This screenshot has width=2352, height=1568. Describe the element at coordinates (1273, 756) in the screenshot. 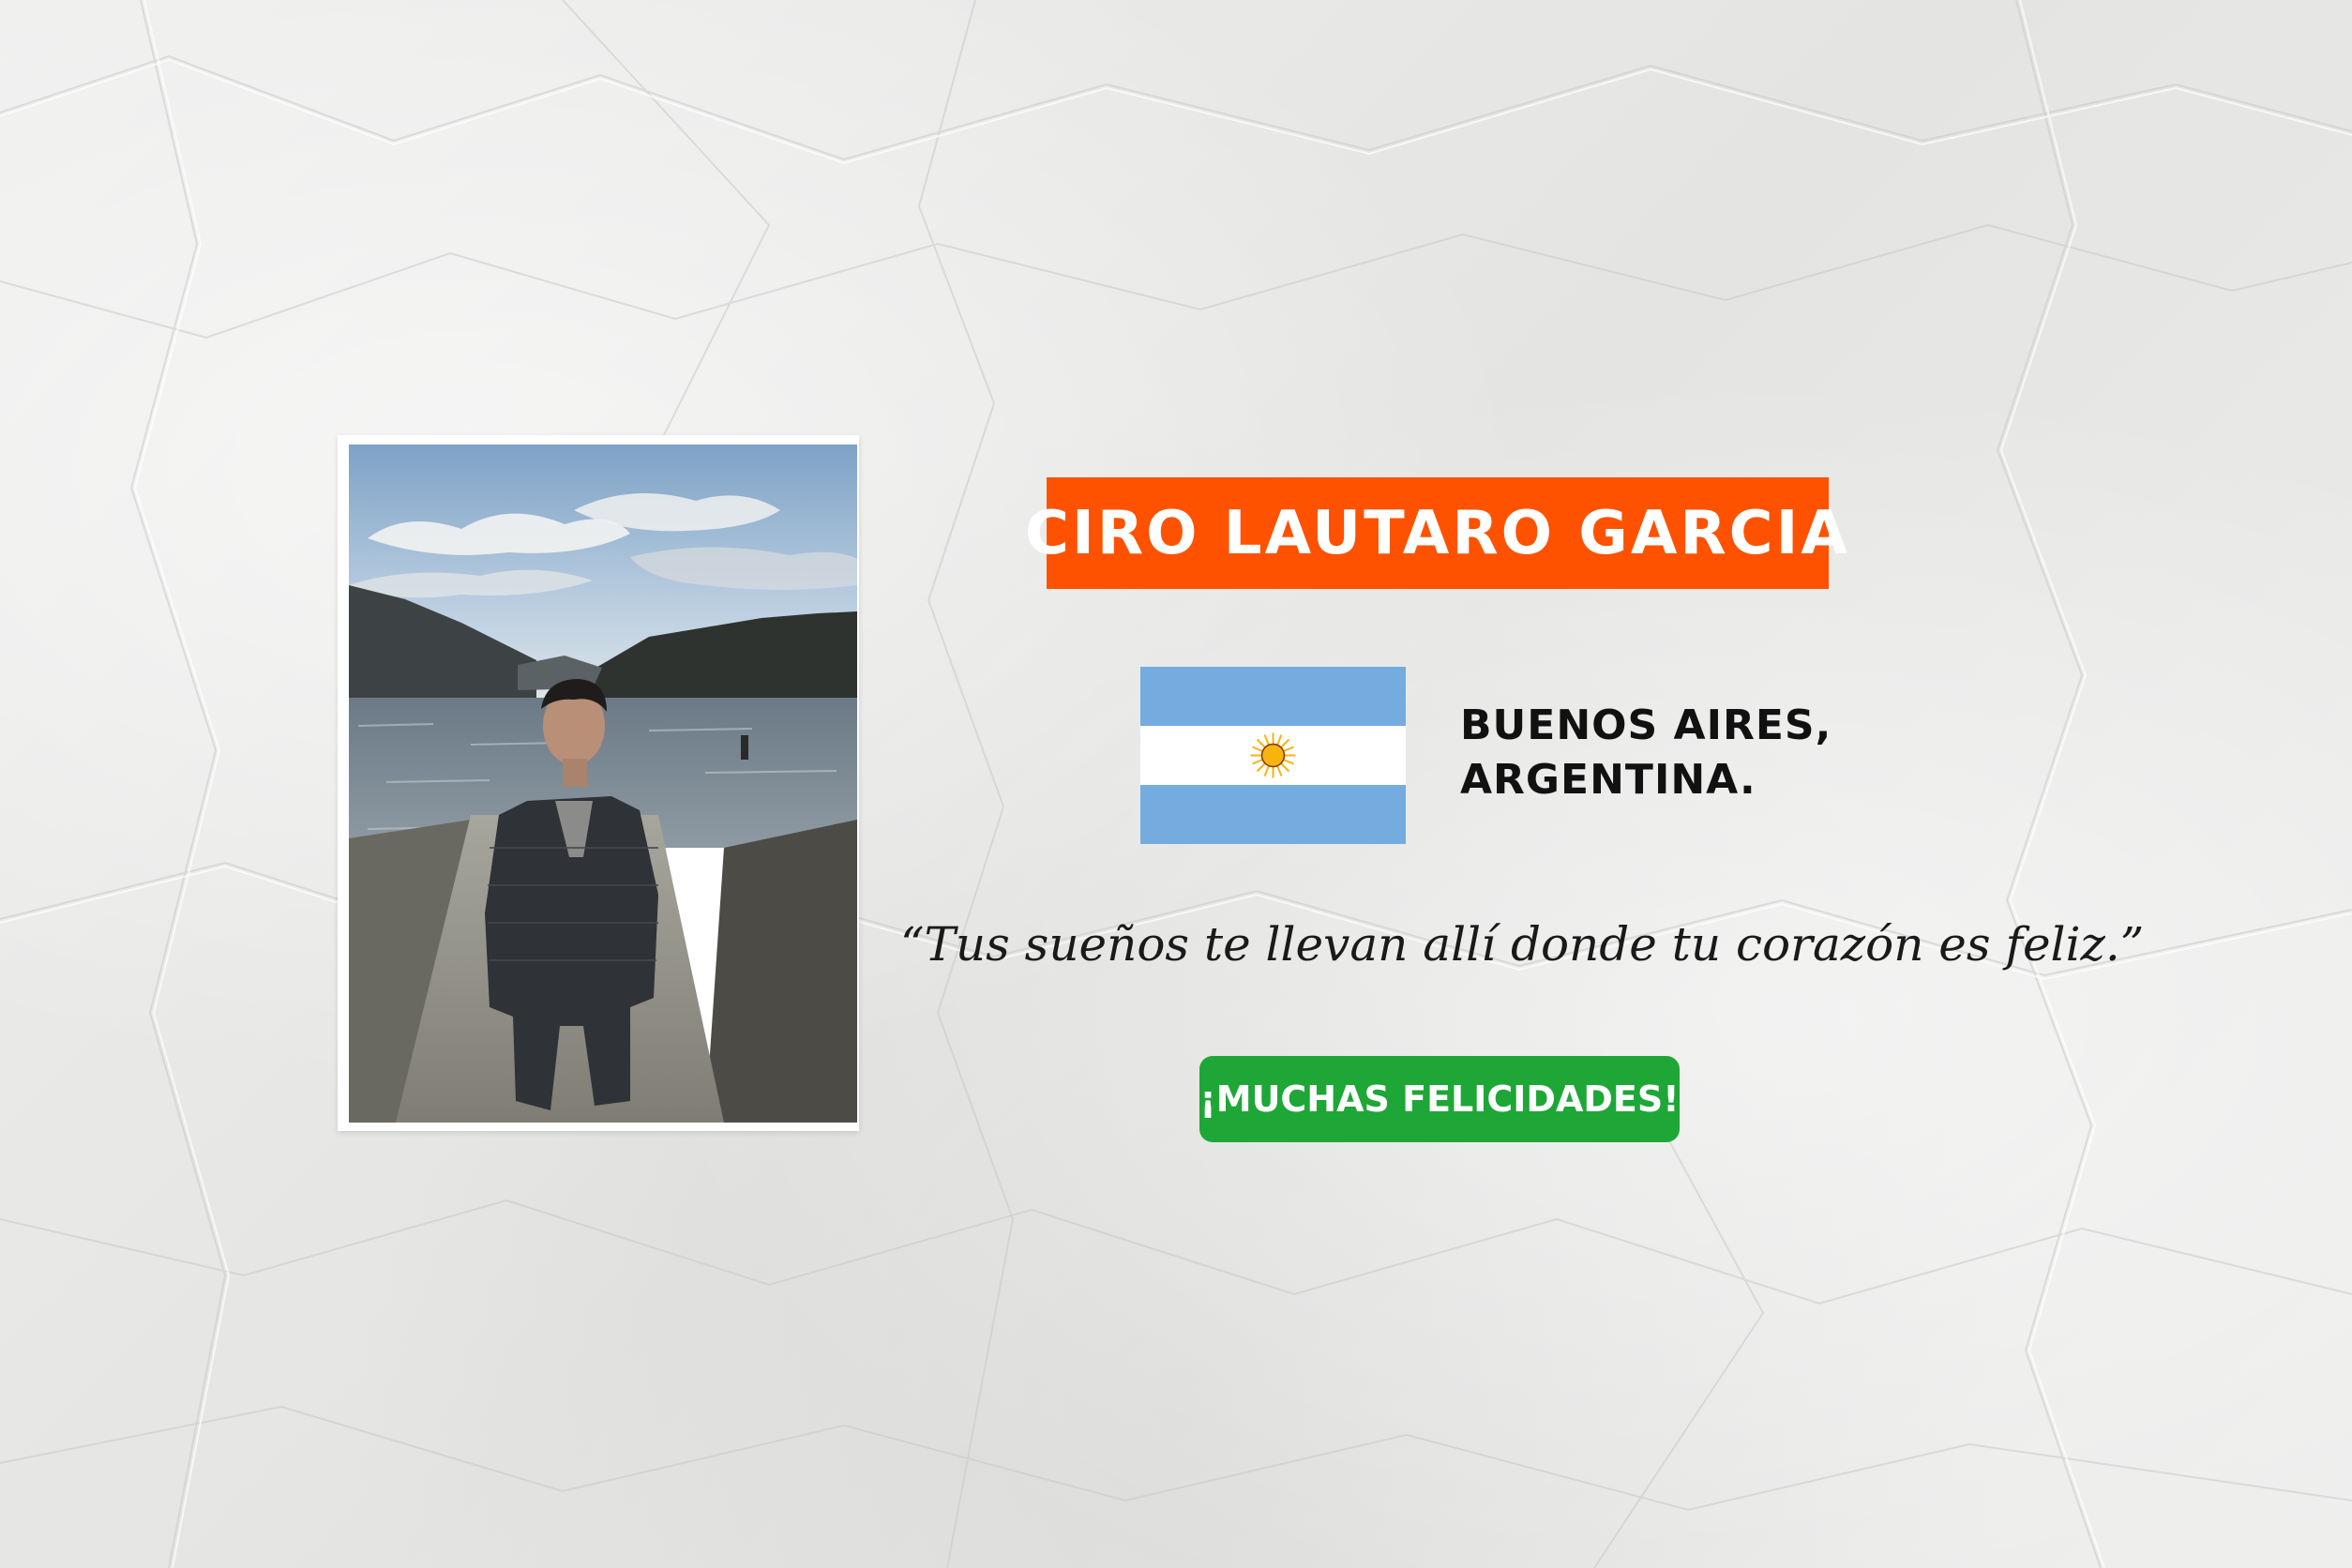

I see `argentina-flag-icon` at that location.